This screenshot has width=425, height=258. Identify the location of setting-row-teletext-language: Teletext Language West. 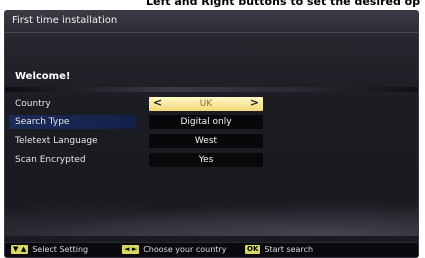
(211, 142).